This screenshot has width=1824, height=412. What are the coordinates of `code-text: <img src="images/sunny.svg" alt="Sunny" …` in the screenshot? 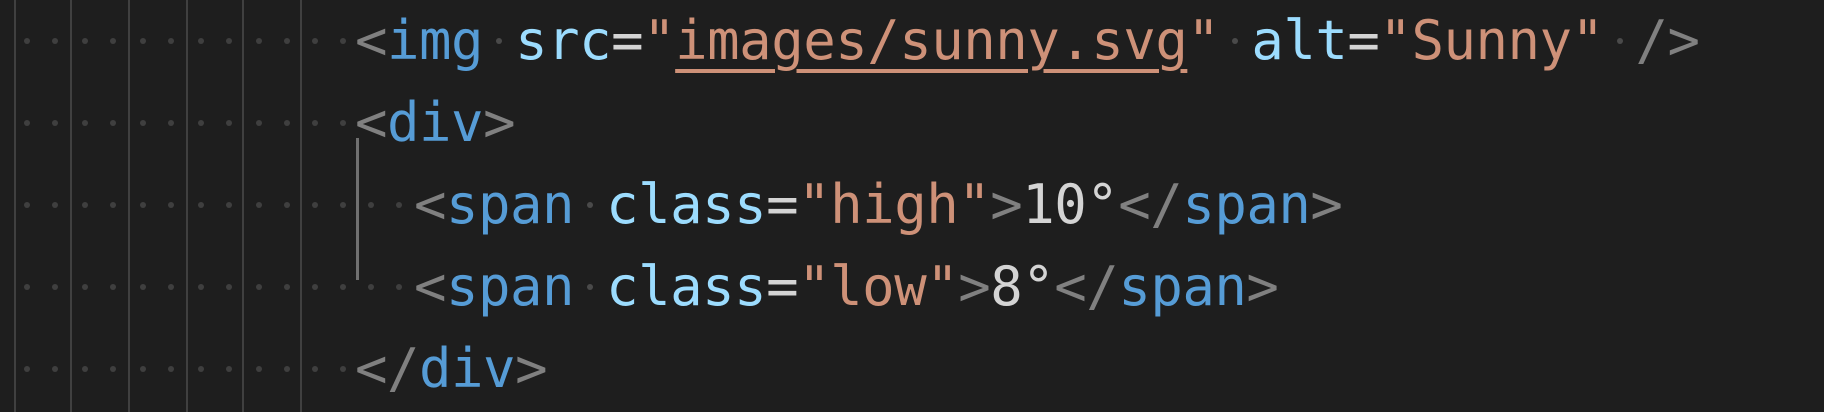 It's located at (1027, 41).